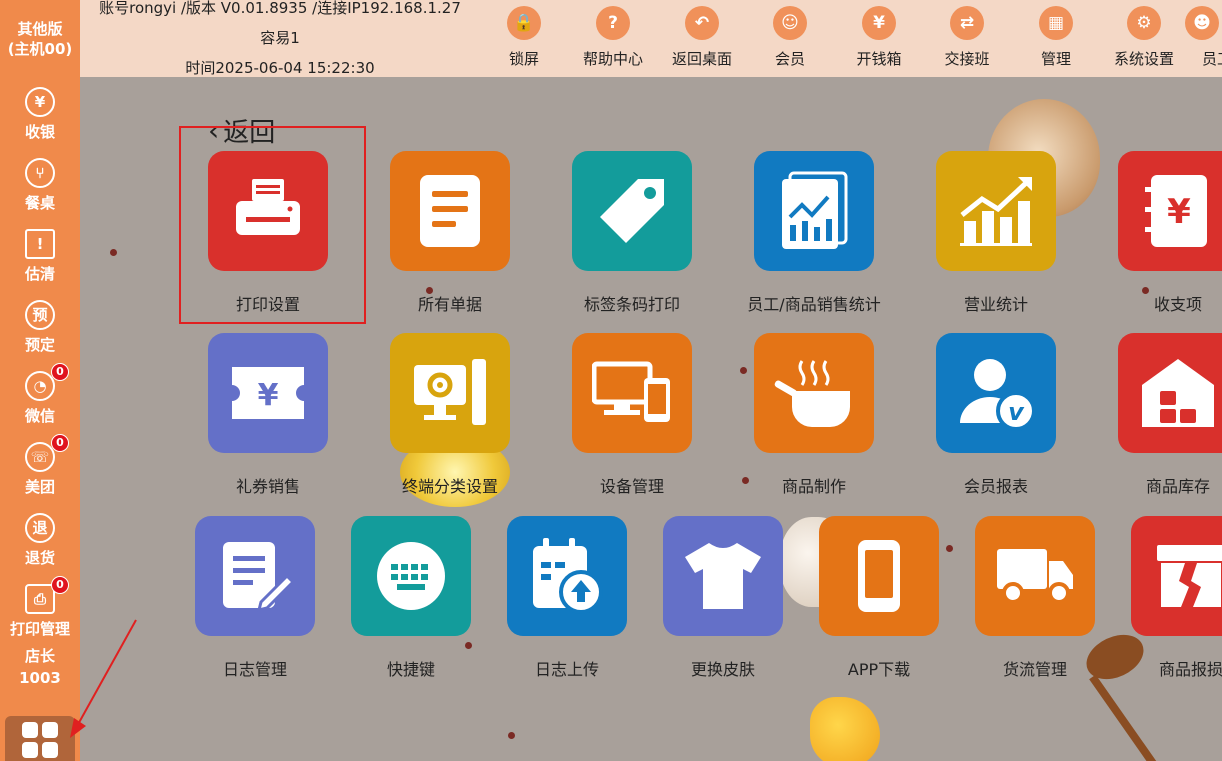 Image resolution: width=1222 pixels, height=761 pixels. I want to click on help-icon: ?, so click(613, 23).